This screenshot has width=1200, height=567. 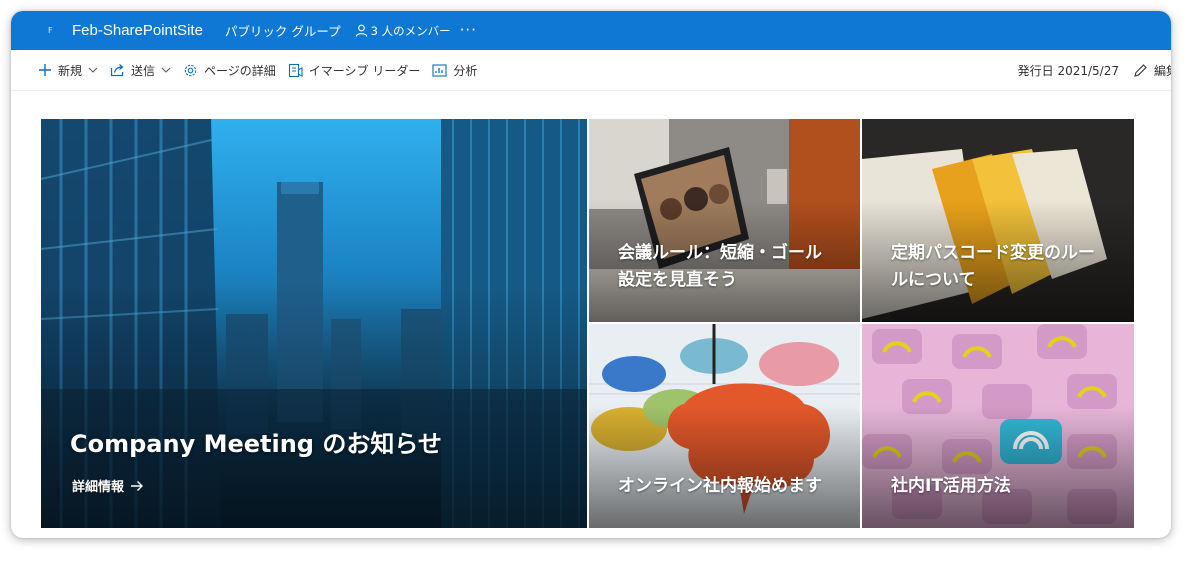 What do you see at coordinates (282, 31) in the screenshot?
I see `site-type-label: パブリック グループ` at bounding box center [282, 31].